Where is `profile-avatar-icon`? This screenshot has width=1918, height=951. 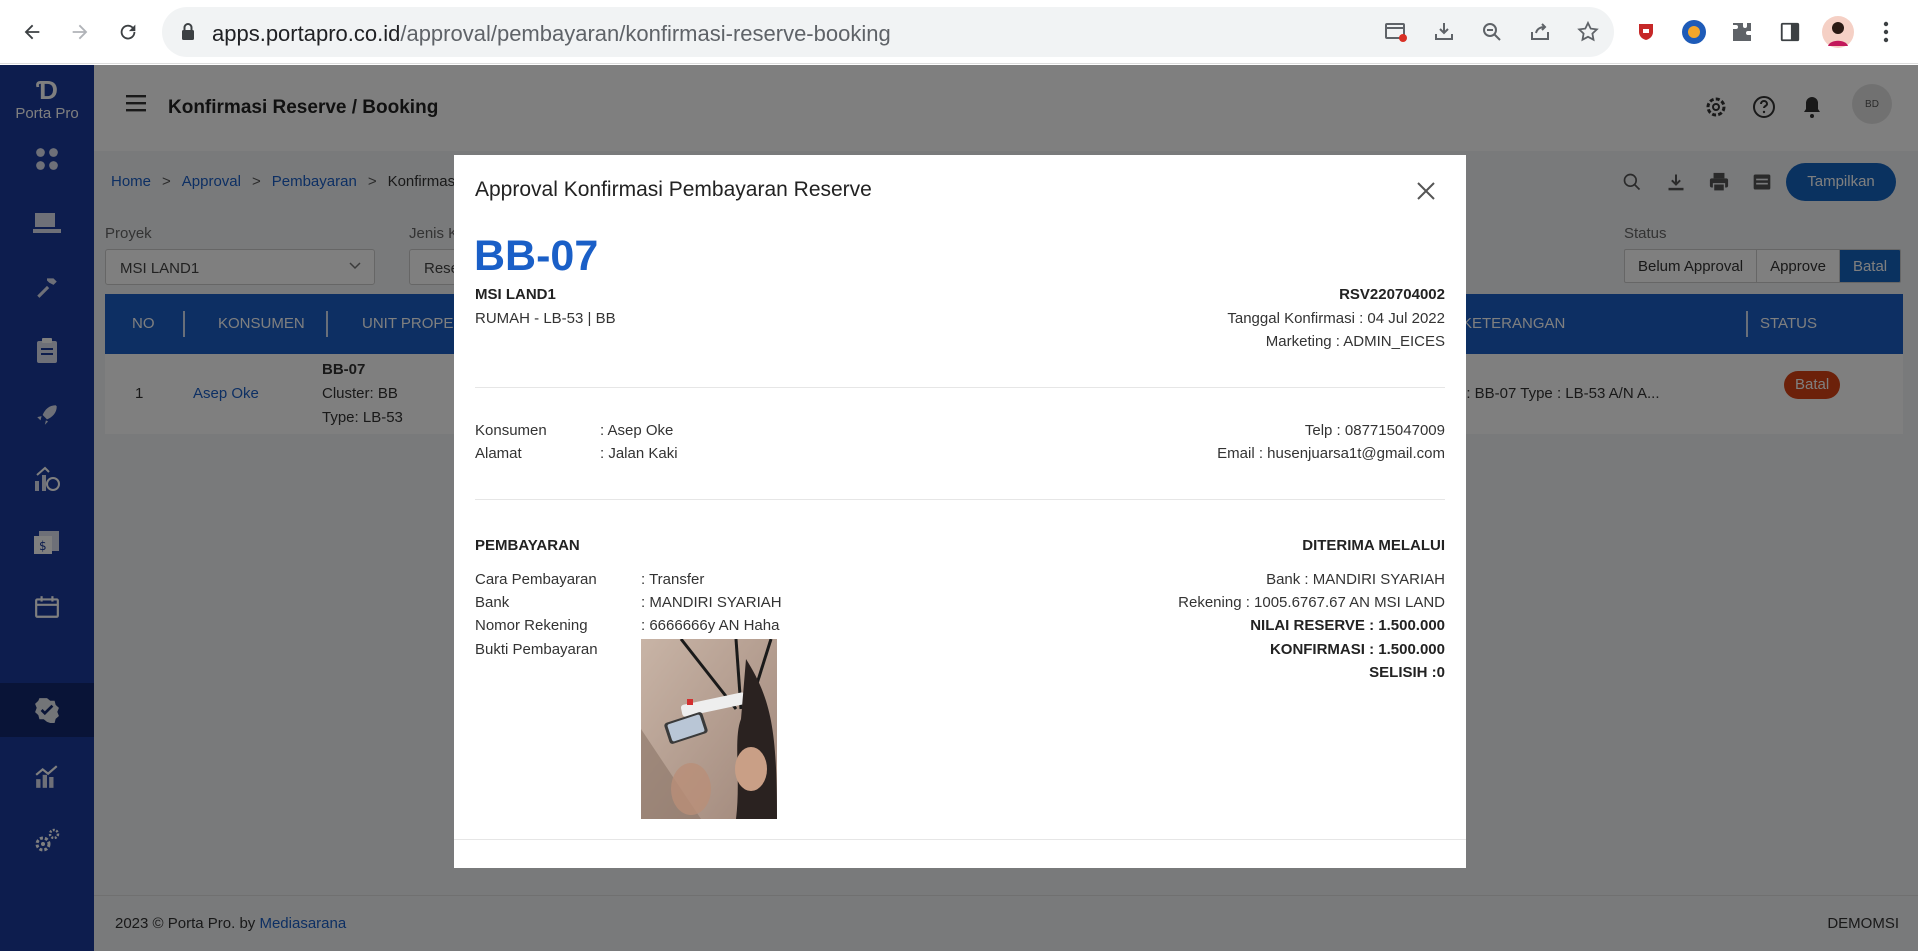 profile-avatar-icon is located at coordinates (1838, 32).